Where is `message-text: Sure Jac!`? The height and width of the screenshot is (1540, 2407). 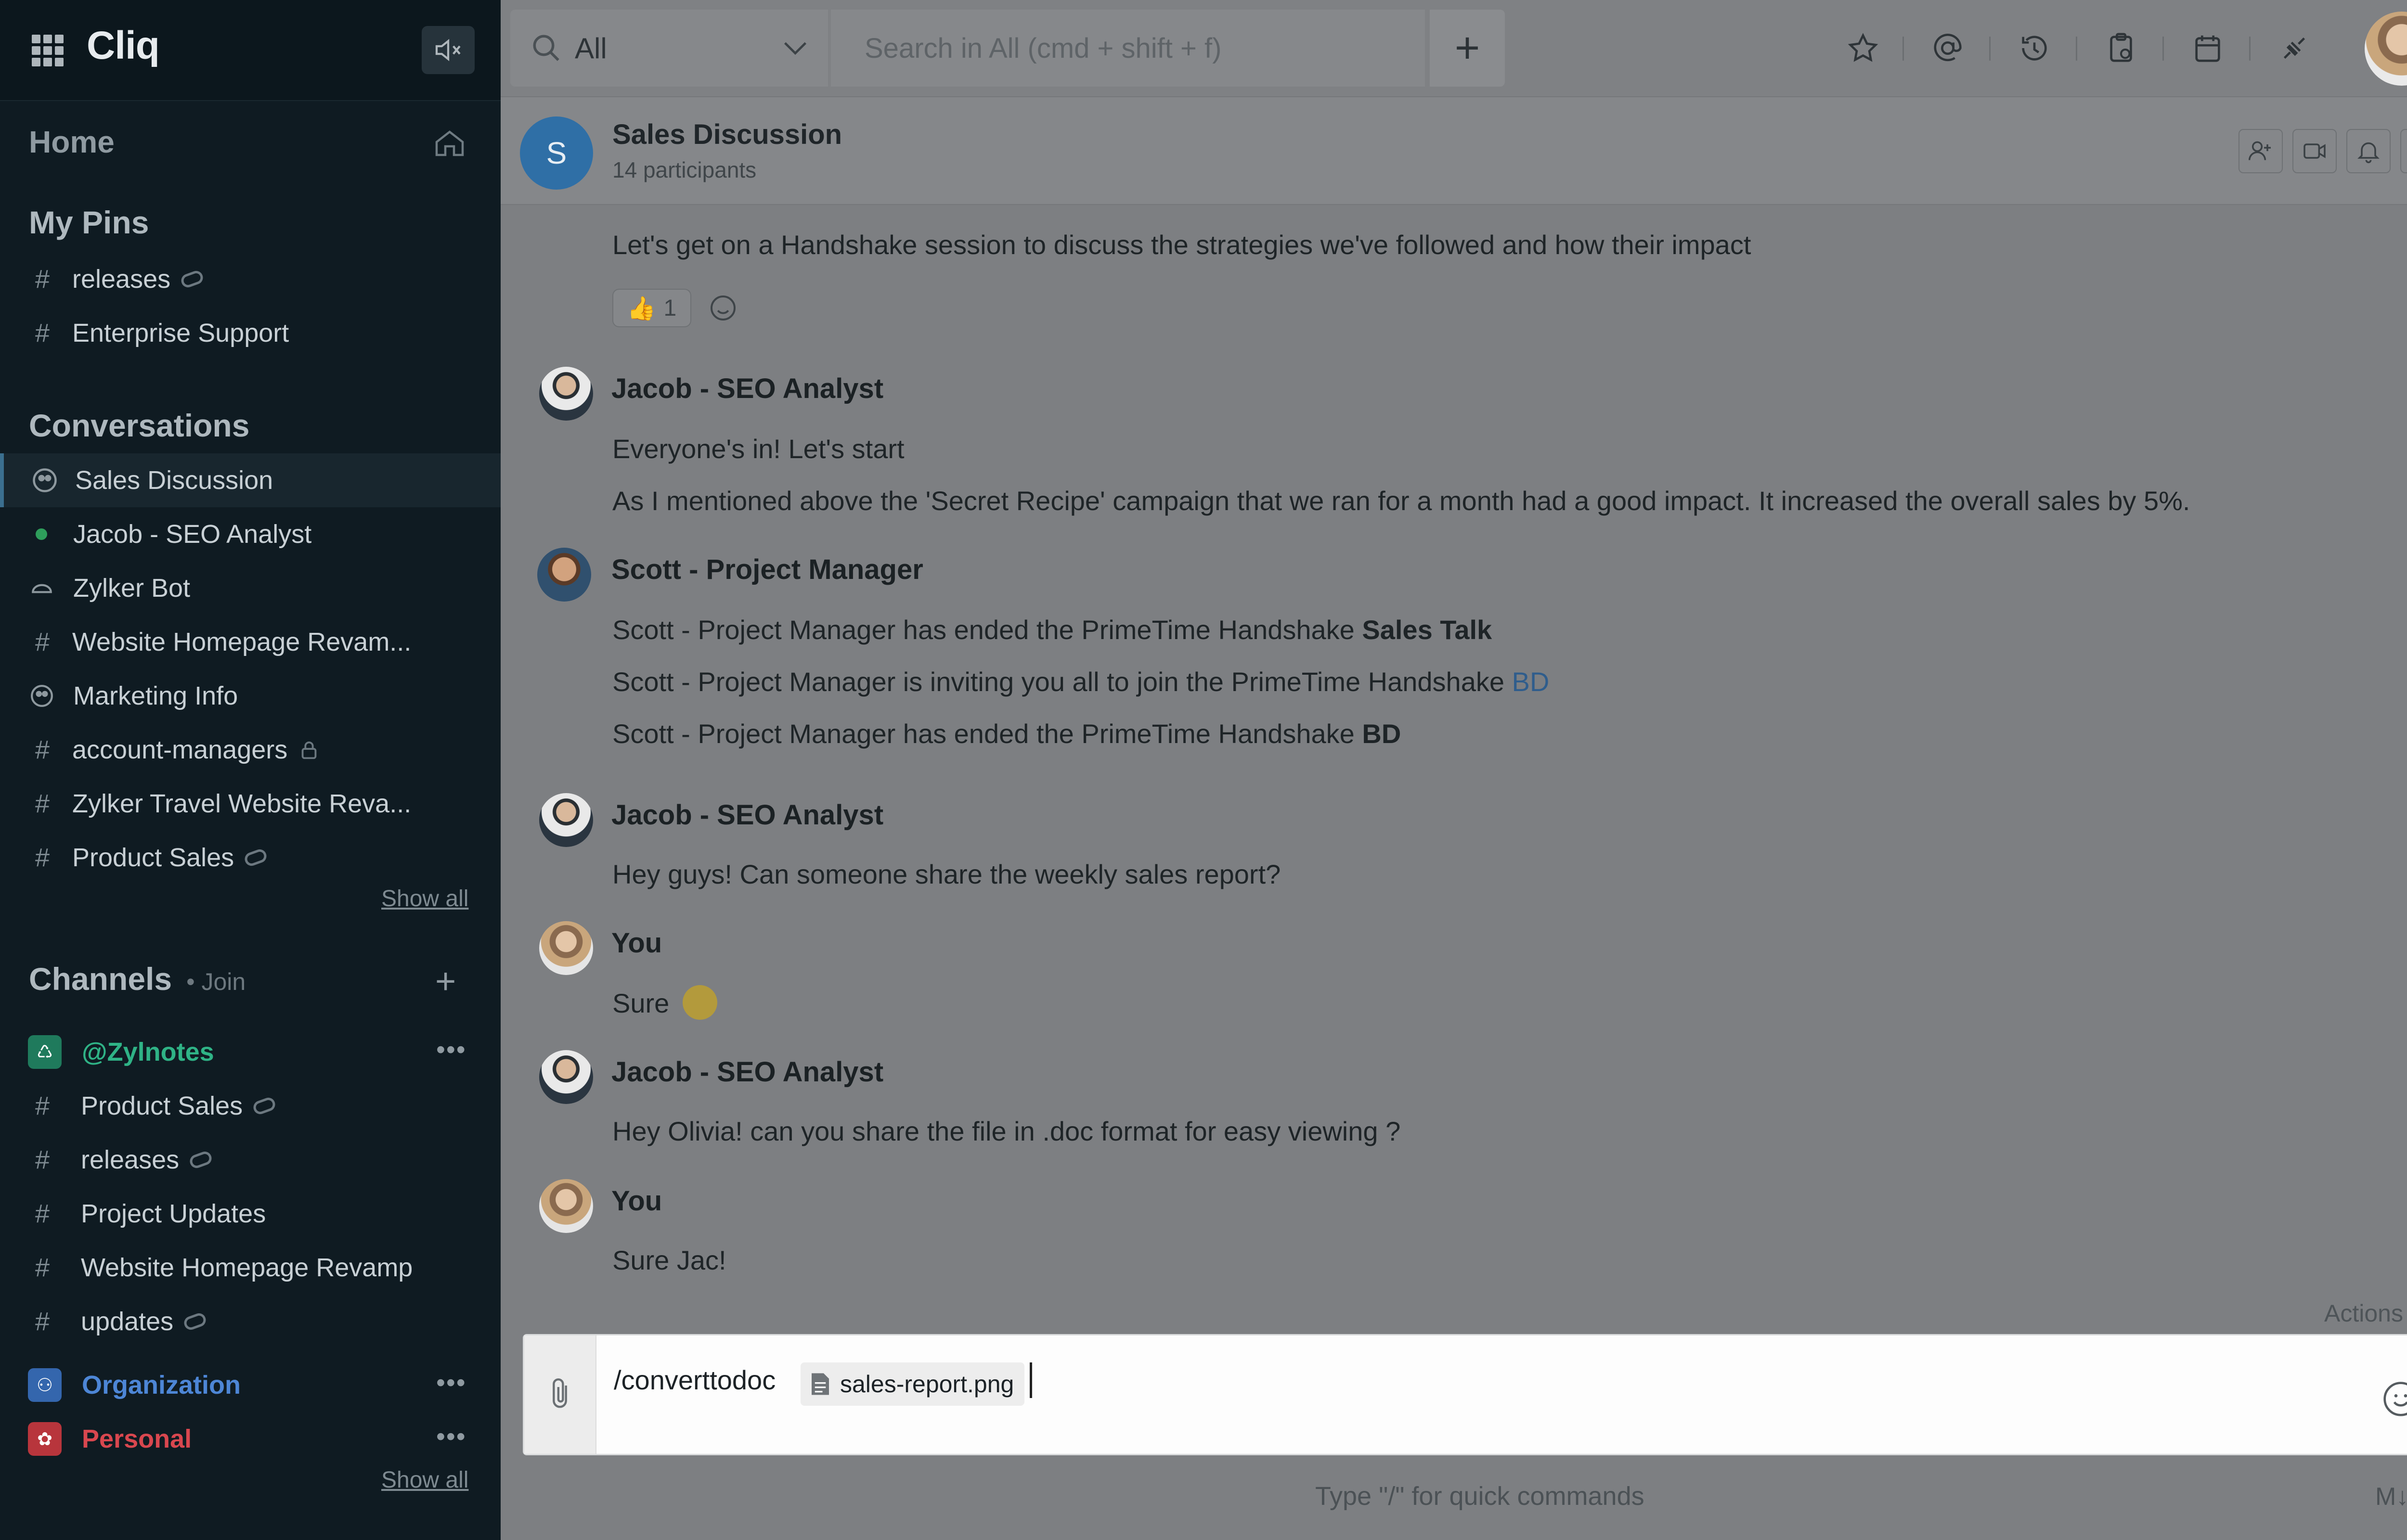
message-text: Sure Jac! is located at coordinates (669, 1260).